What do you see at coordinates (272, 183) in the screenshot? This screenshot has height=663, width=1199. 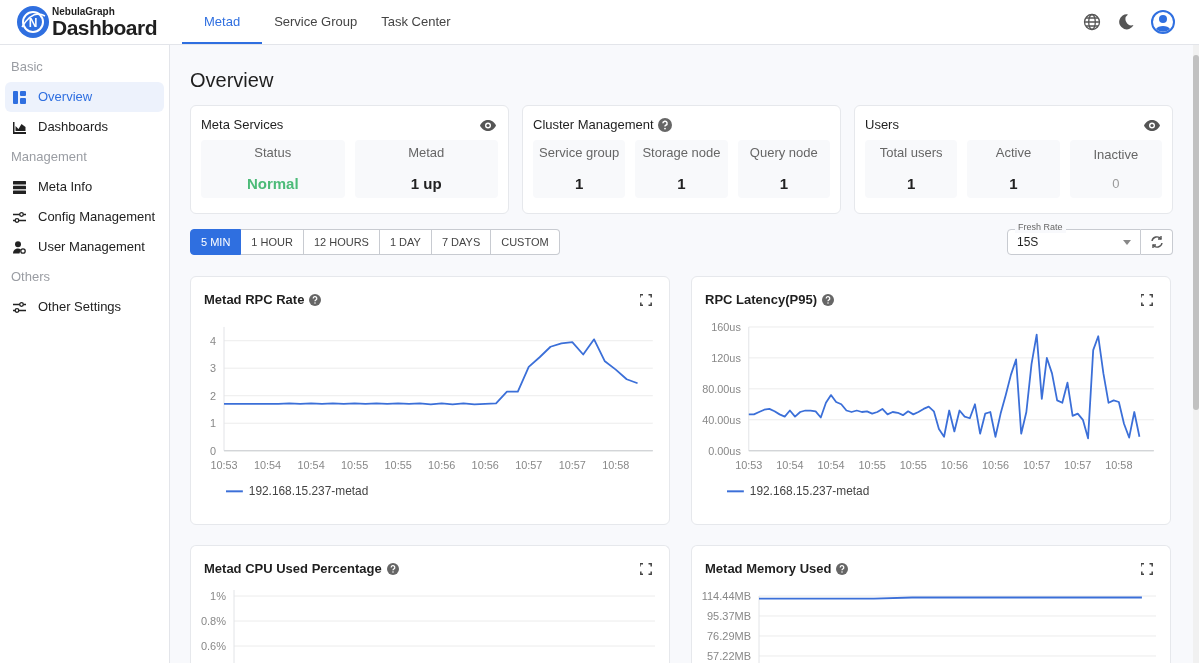 I see `stat-value: Normal` at bounding box center [272, 183].